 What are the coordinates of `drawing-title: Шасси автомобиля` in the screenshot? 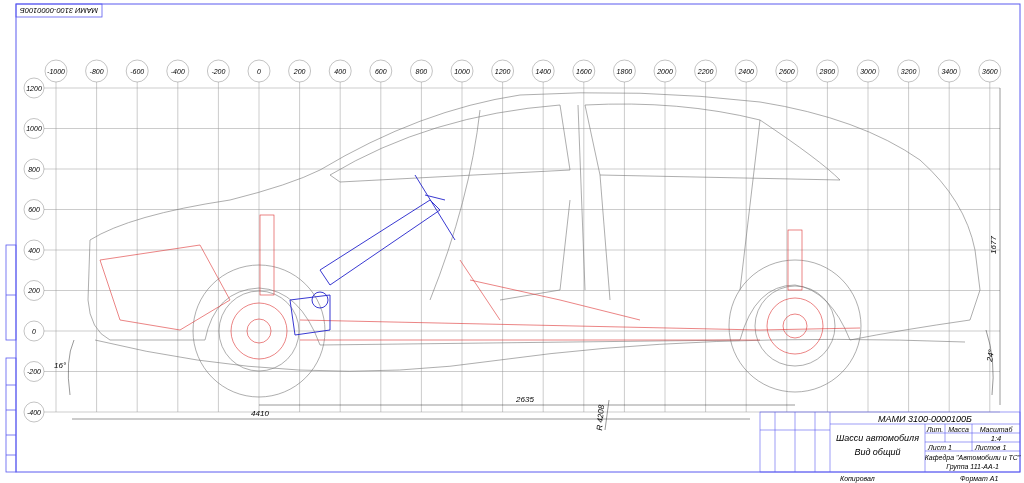 It's located at (877, 438).